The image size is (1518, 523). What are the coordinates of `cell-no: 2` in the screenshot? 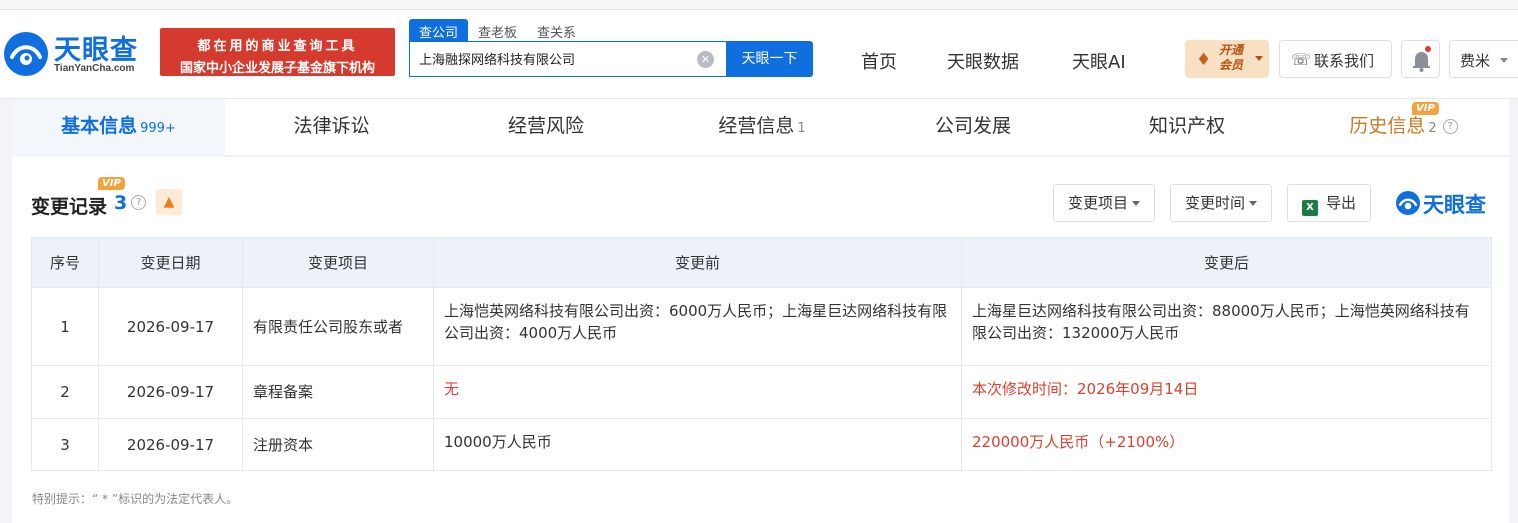 It's located at (65, 392).